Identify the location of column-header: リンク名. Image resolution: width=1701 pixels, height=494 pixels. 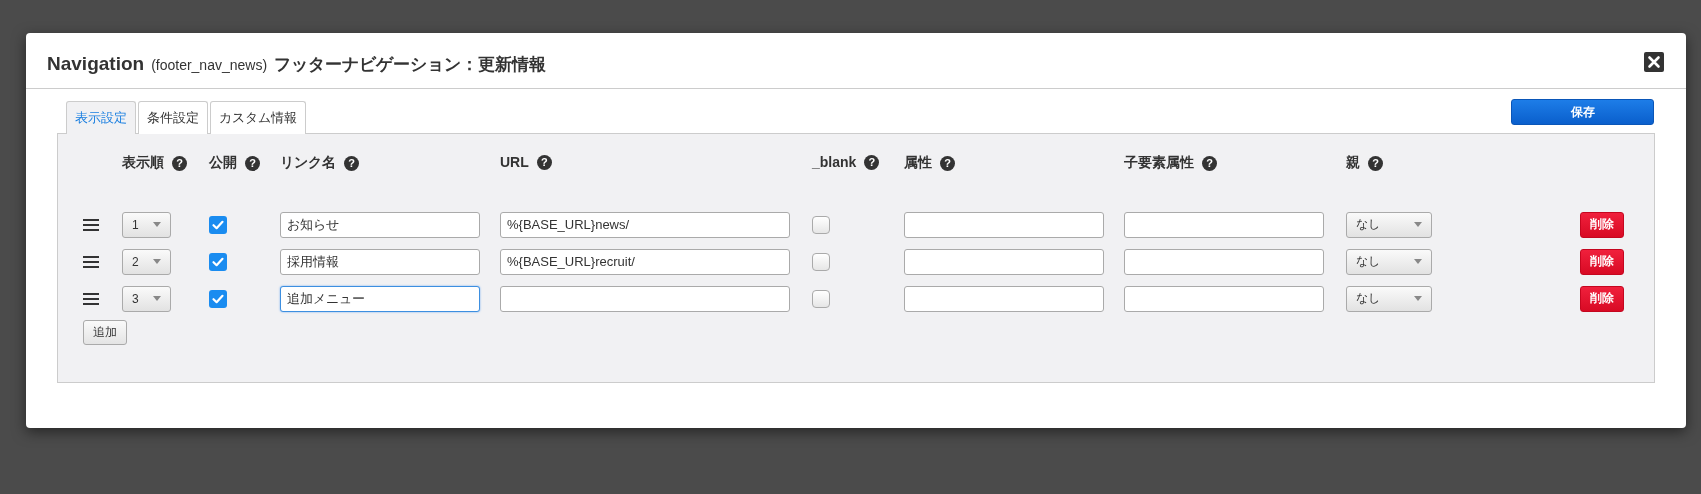
(308, 163).